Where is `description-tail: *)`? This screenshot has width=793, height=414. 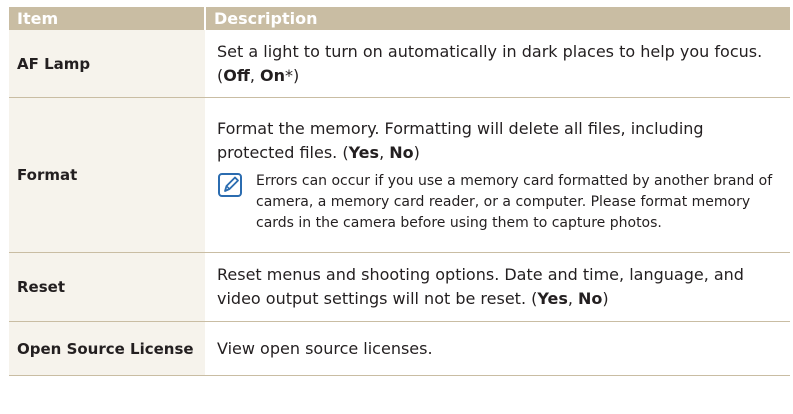 description-tail: *) is located at coordinates (292, 75).